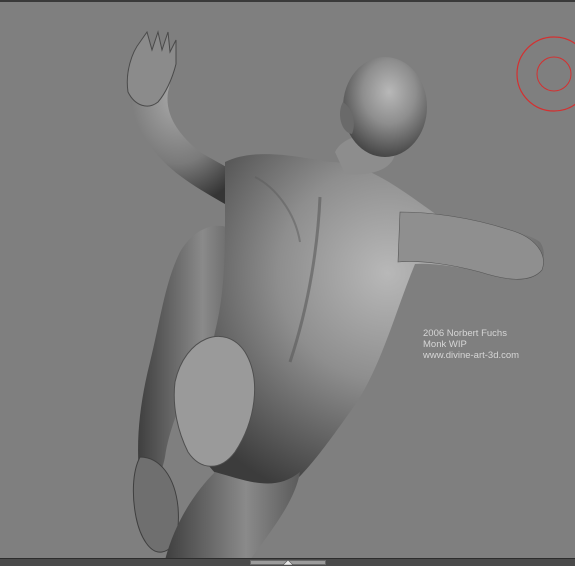 Image resolution: width=575 pixels, height=566 pixels. Describe the element at coordinates (385, 107) in the screenshot. I see `head` at that location.